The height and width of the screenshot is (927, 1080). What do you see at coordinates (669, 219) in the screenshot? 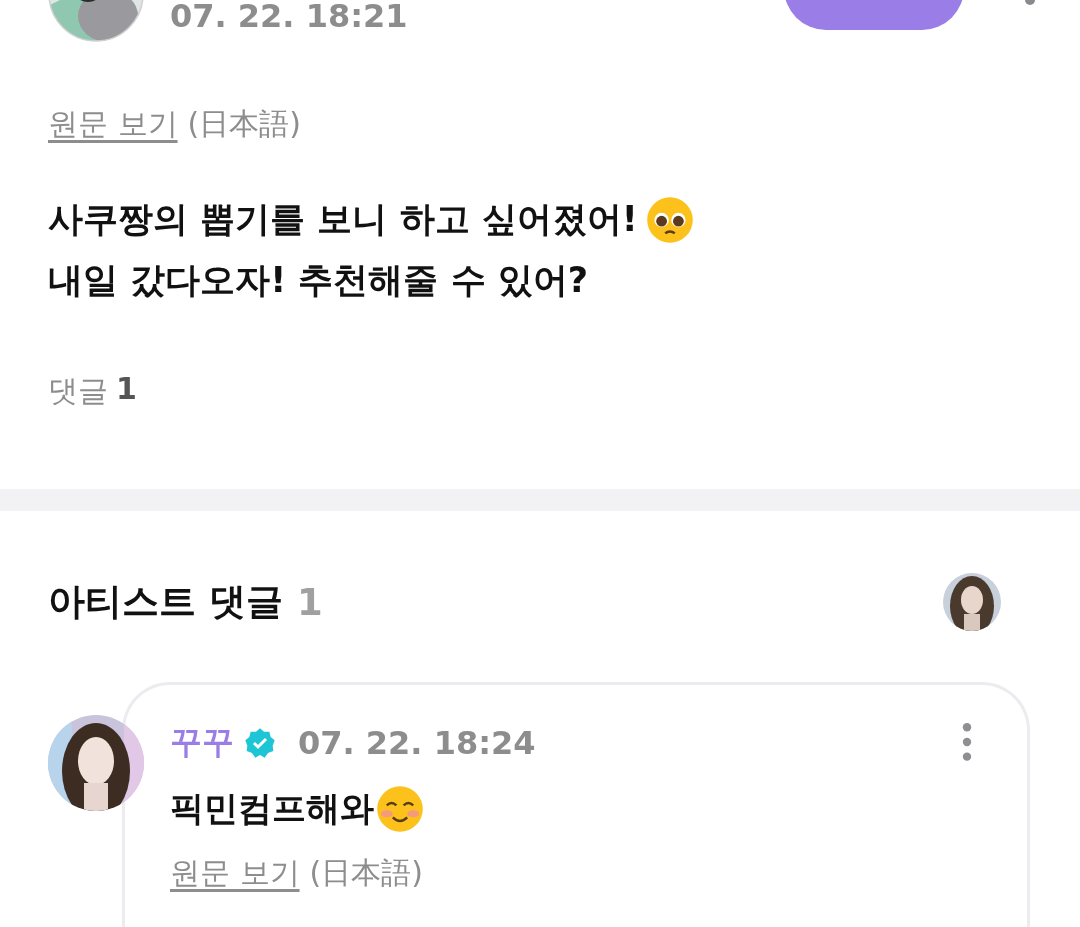
I see `pleading-face-icon` at bounding box center [669, 219].